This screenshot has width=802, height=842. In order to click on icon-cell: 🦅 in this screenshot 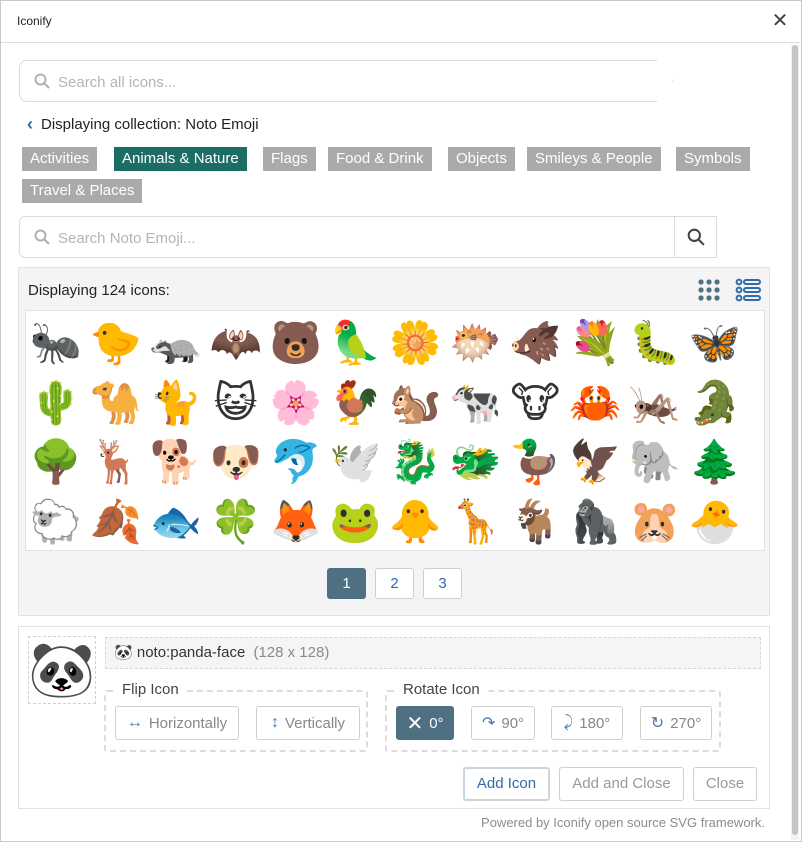, I will do `click(595, 462)`.